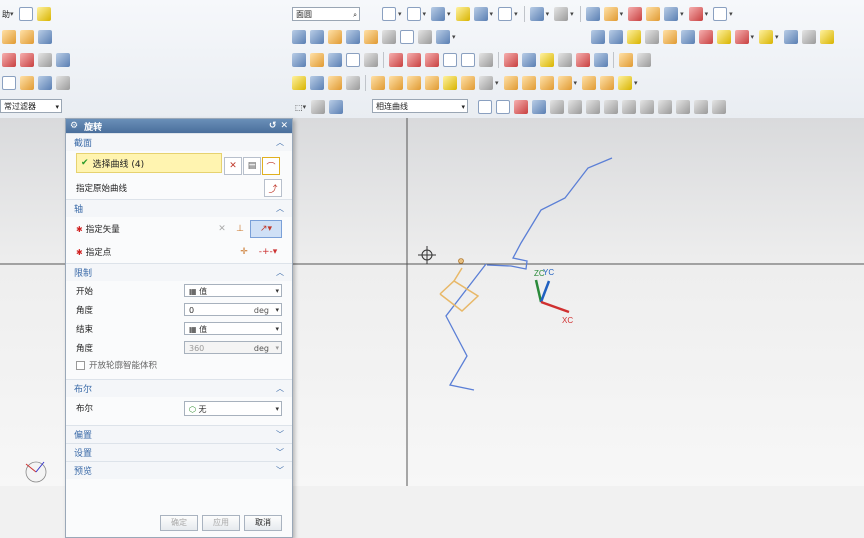 Image resolution: width=864 pixels, height=538 pixels. Describe the element at coordinates (468, 60) in the screenshot. I see `project-curve-icon` at that location.